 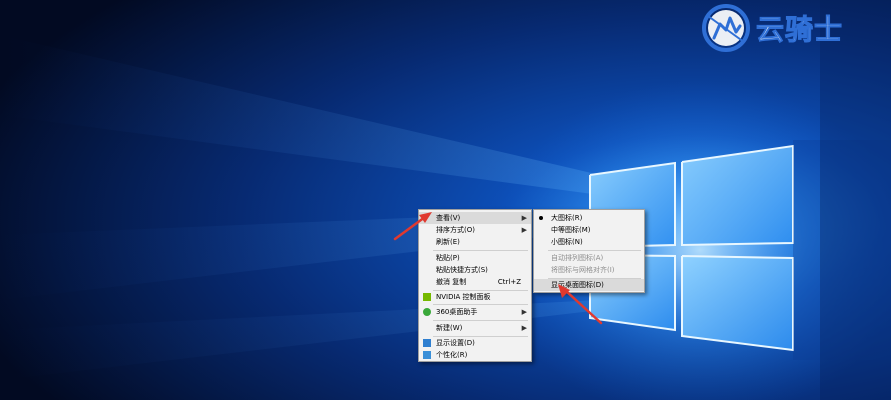 I want to click on menu-item-label: 粘贴快捷方式(S), so click(x=462, y=270).